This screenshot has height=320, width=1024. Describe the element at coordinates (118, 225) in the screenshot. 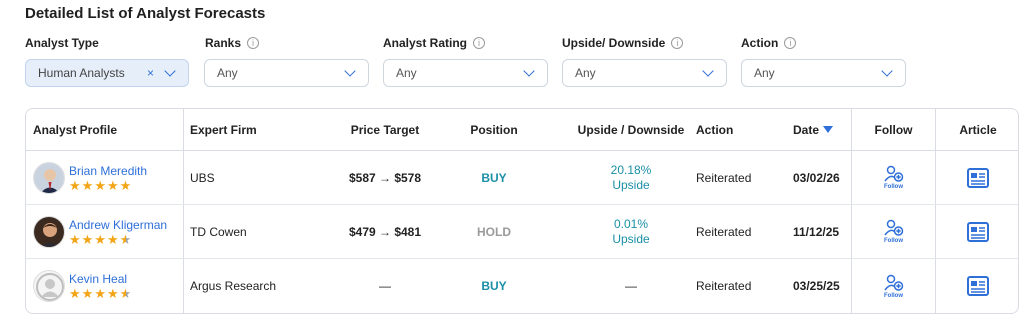

I see `analyst-name-link: Andrew Kligerman` at that location.